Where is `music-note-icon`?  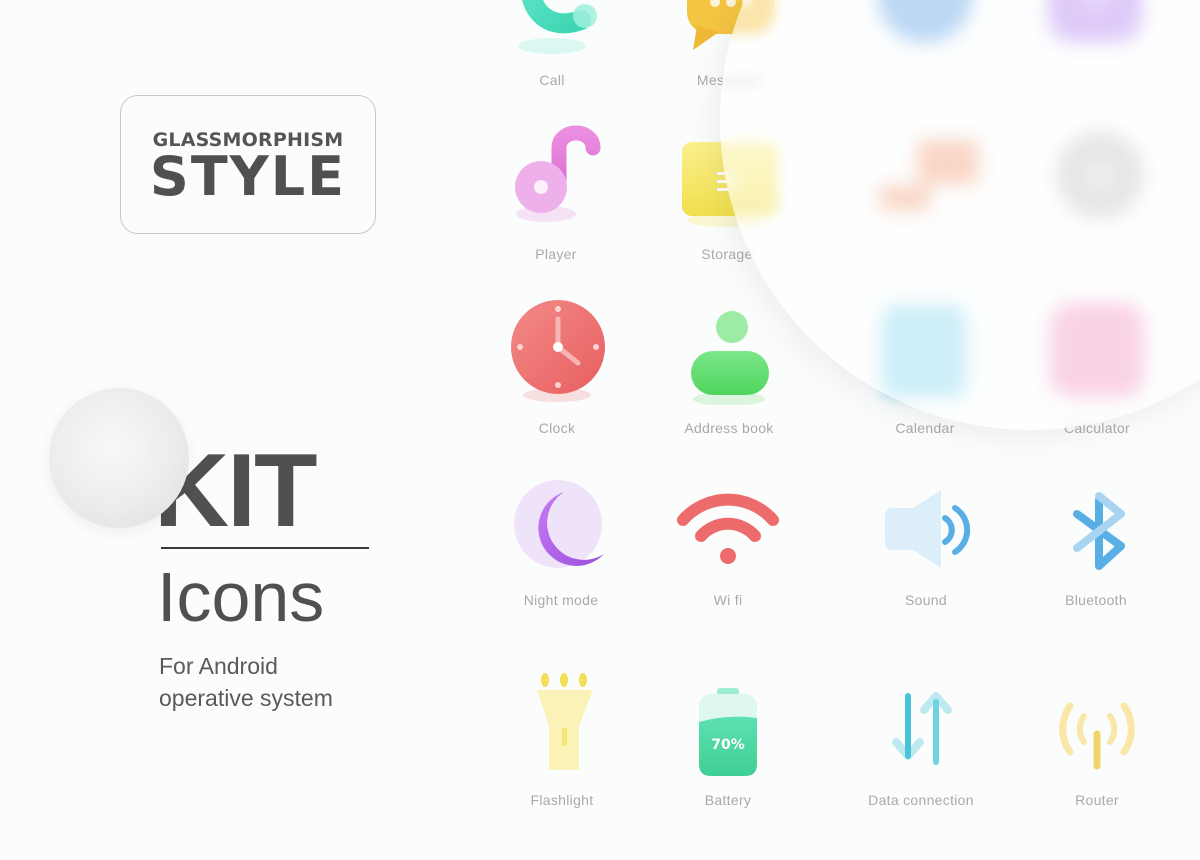 music-note-icon is located at coordinates (558, 173).